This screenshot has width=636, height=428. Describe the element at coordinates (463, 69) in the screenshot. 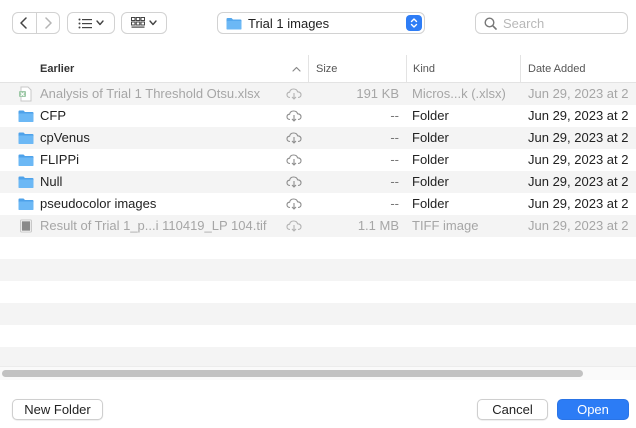

I see `column-header-kind: Kind` at that location.